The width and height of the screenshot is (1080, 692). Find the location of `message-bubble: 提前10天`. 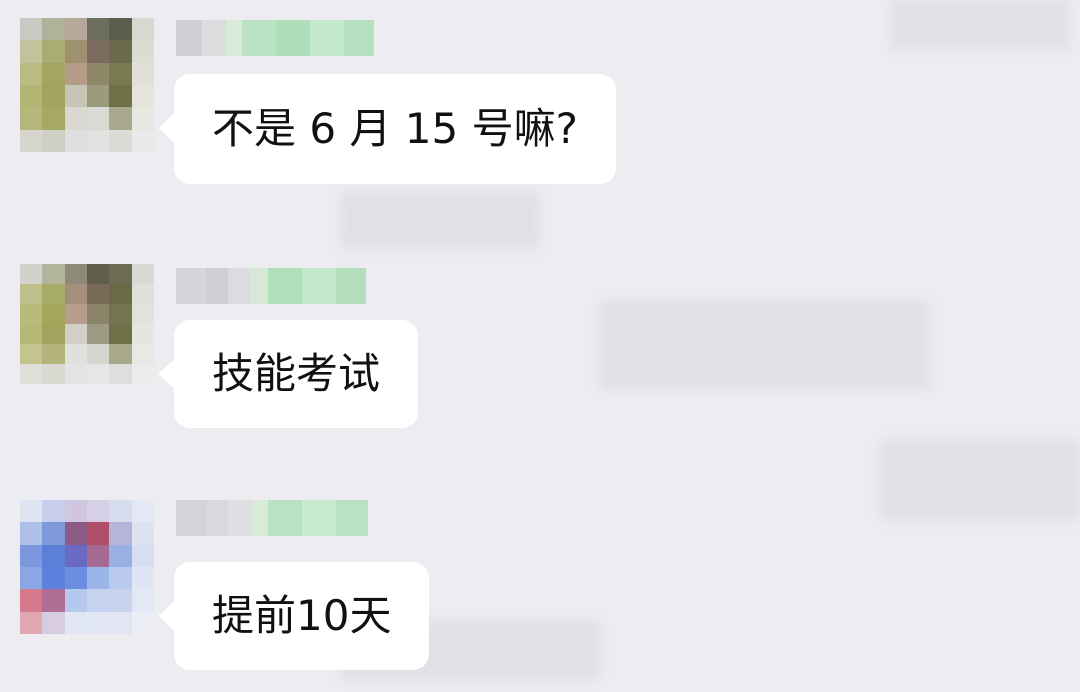

message-bubble: 提前10天 is located at coordinates (293, 616).